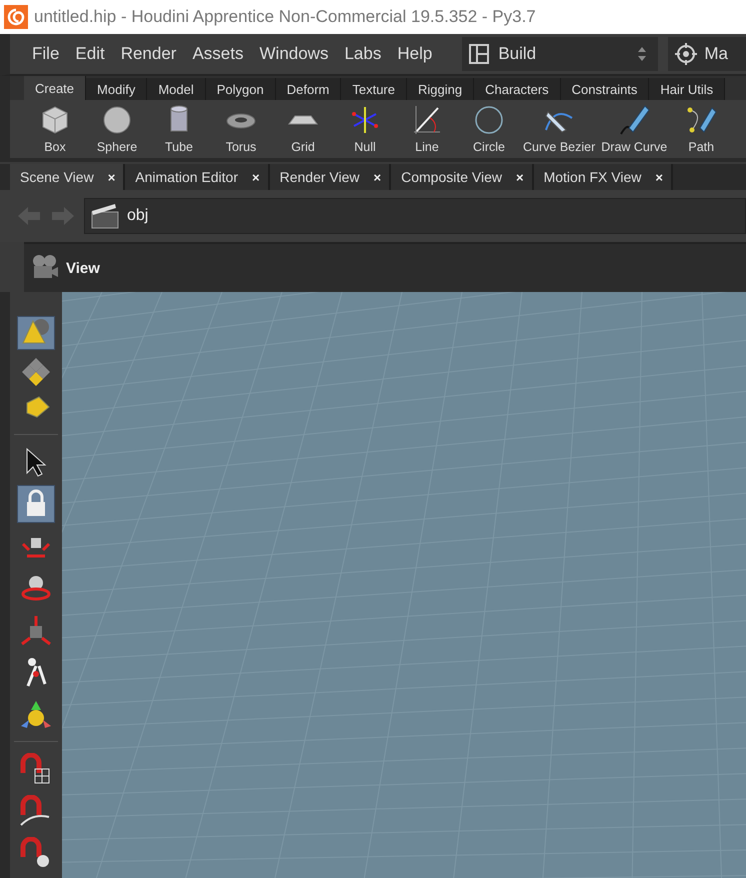 This screenshot has height=878, width=746. I want to click on clapperboard-icon, so click(105, 216).